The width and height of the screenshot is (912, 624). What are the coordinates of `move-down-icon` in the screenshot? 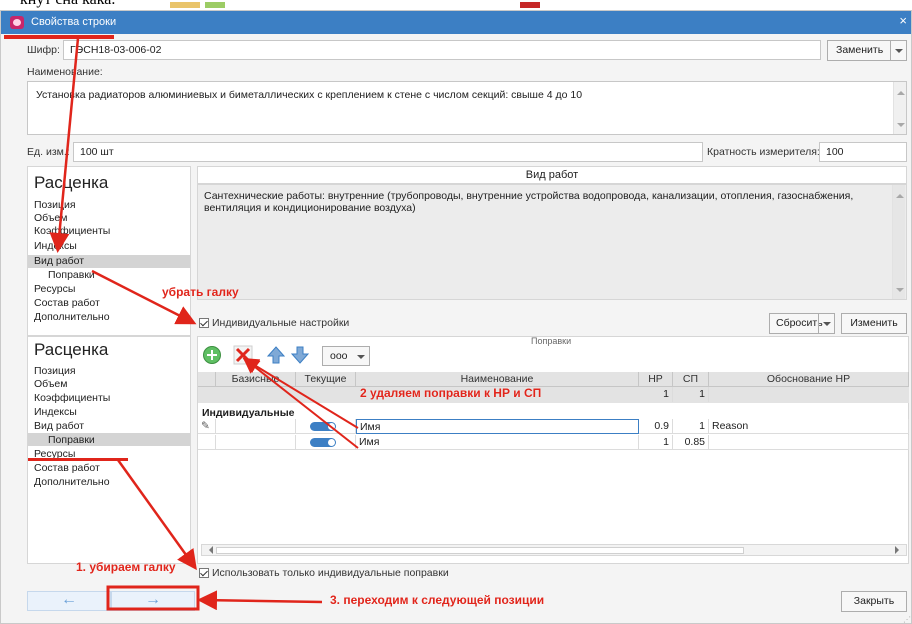 It's located at (300, 355).